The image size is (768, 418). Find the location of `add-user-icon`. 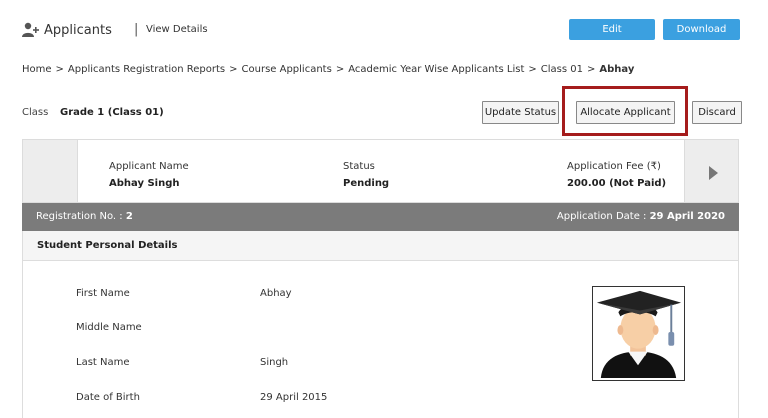

add-user-icon is located at coordinates (30, 29).